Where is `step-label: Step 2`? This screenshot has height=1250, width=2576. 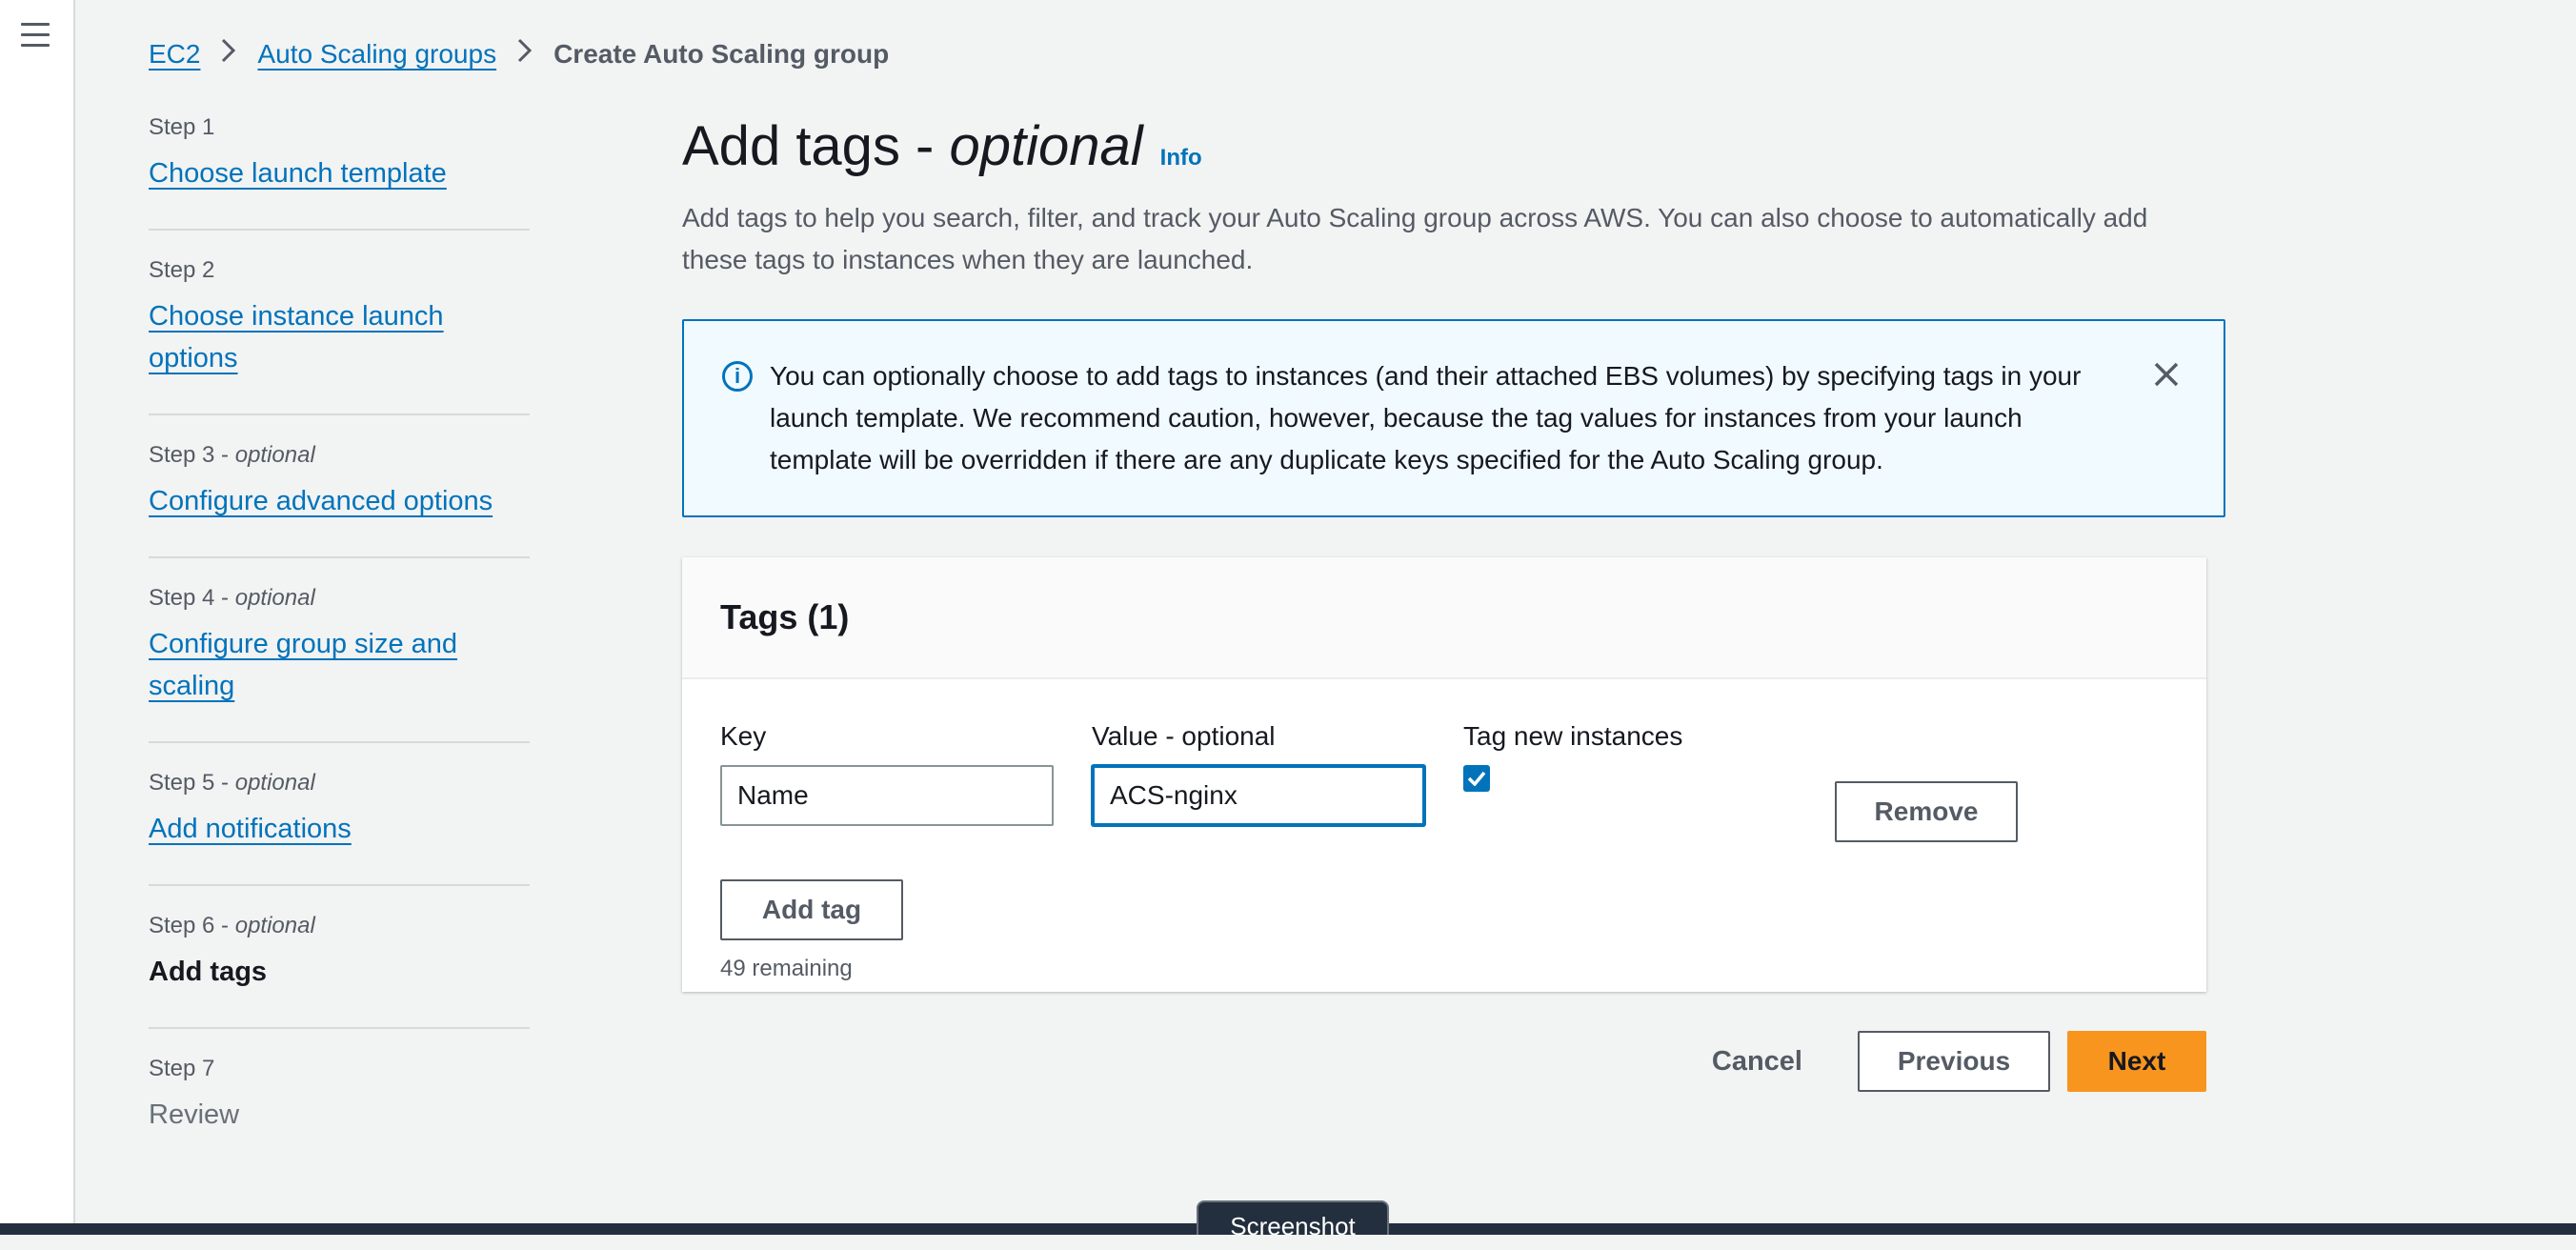
step-label: Step 2 is located at coordinates (182, 270).